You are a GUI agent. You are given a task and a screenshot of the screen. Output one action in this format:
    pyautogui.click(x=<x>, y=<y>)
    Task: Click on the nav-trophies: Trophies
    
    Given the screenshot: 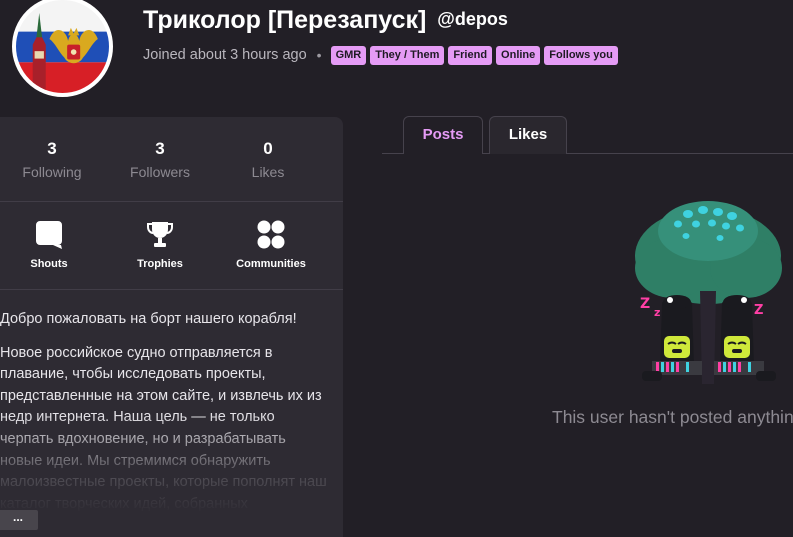 What is the action you would take?
    pyautogui.click(x=160, y=244)
    